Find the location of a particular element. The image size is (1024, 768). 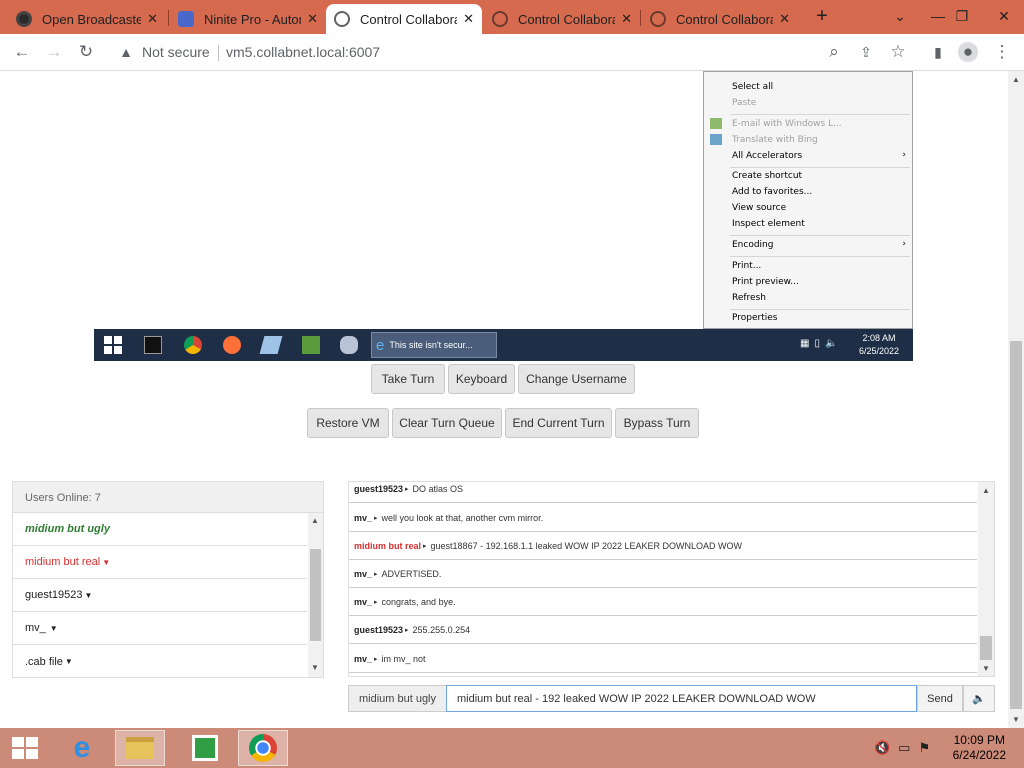

file-explorer-icon is located at coordinates (140, 748).